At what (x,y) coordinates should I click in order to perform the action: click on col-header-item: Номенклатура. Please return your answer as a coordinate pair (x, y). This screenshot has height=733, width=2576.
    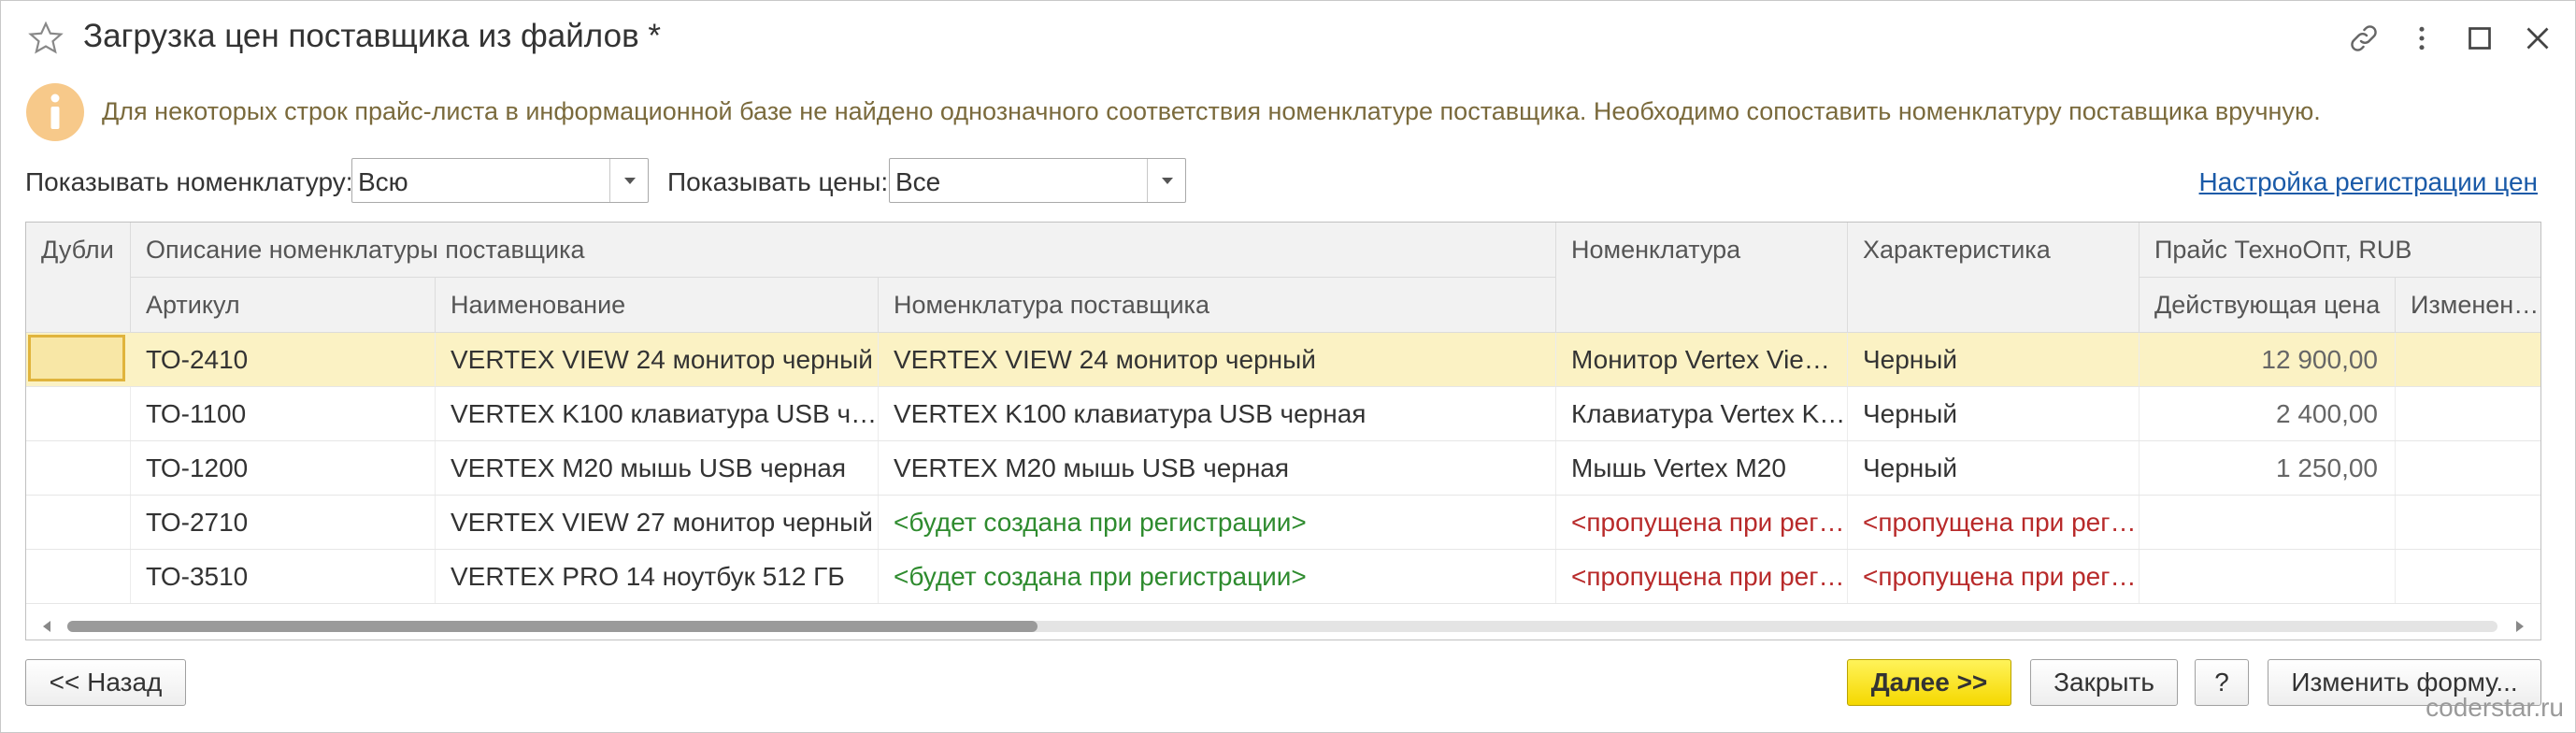
    Looking at the image, I should click on (1702, 278).